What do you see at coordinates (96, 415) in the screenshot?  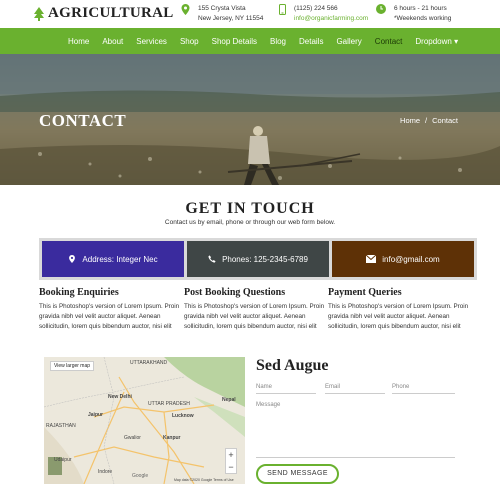 I see `map-label-jaipur: Jaipur` at bounding box center [96, 415].